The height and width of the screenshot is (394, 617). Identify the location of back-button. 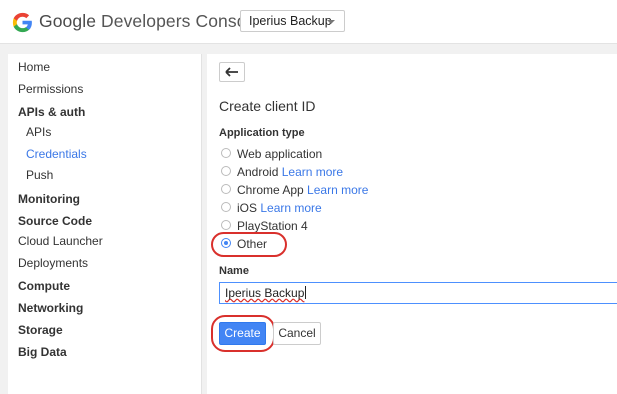
(232, 72).